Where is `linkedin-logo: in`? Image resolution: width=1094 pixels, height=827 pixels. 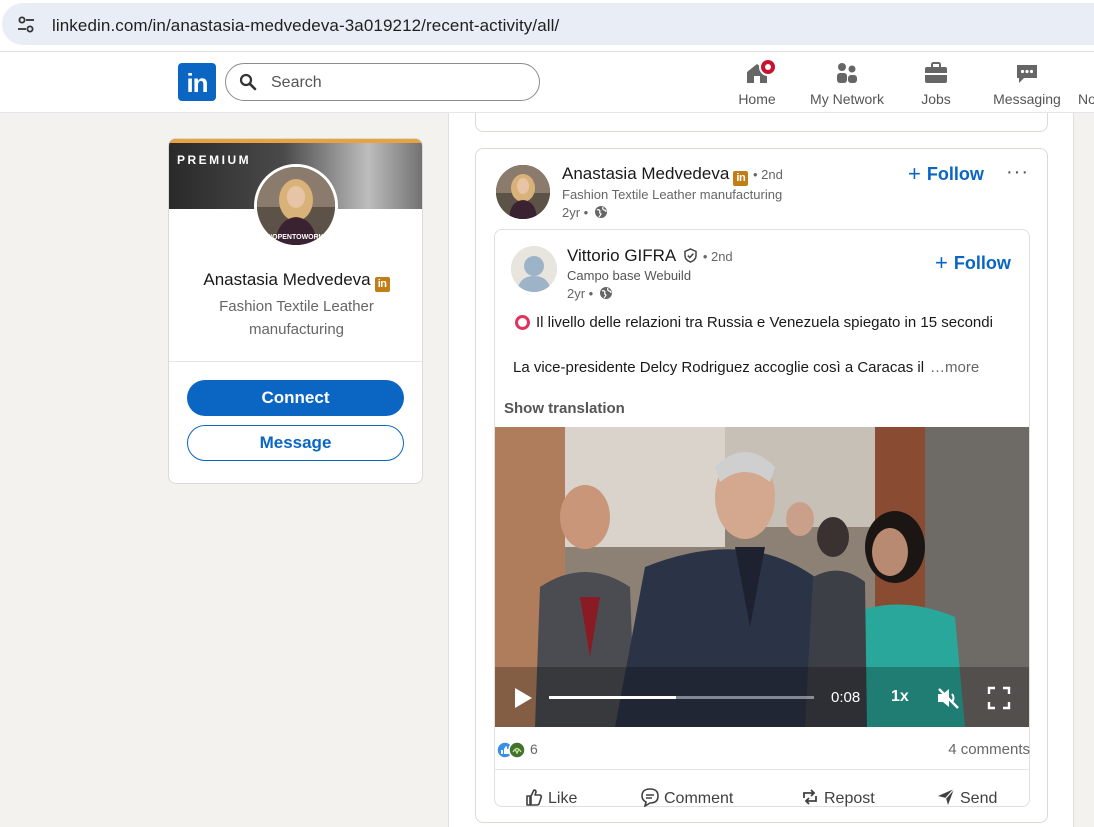
linkedin-logo: in is located at coordinates (197, 82).